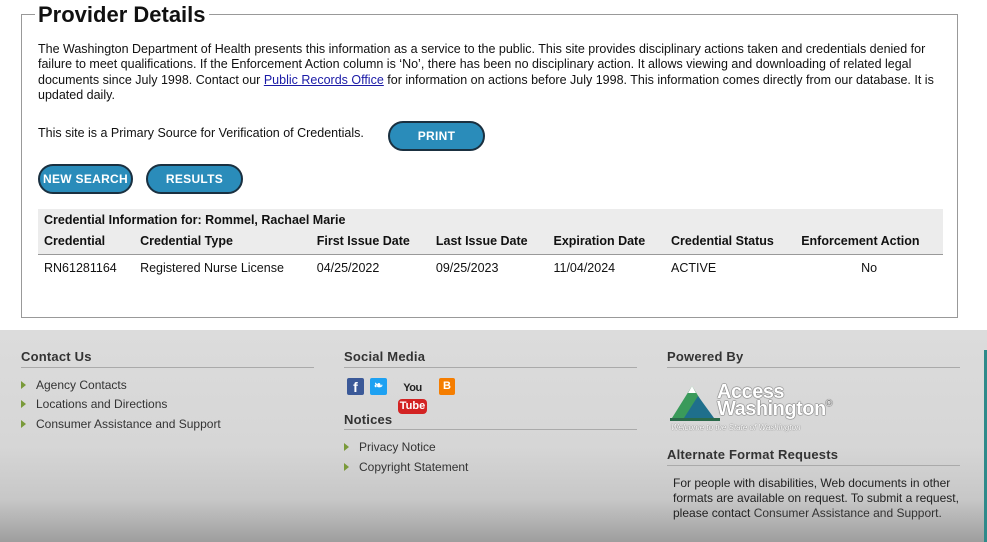 The image size is (987, 542). Describe the element at coordinates (128, 424) in the screenshot. I see `link-label: Consumer Assistance and Support` at that location.